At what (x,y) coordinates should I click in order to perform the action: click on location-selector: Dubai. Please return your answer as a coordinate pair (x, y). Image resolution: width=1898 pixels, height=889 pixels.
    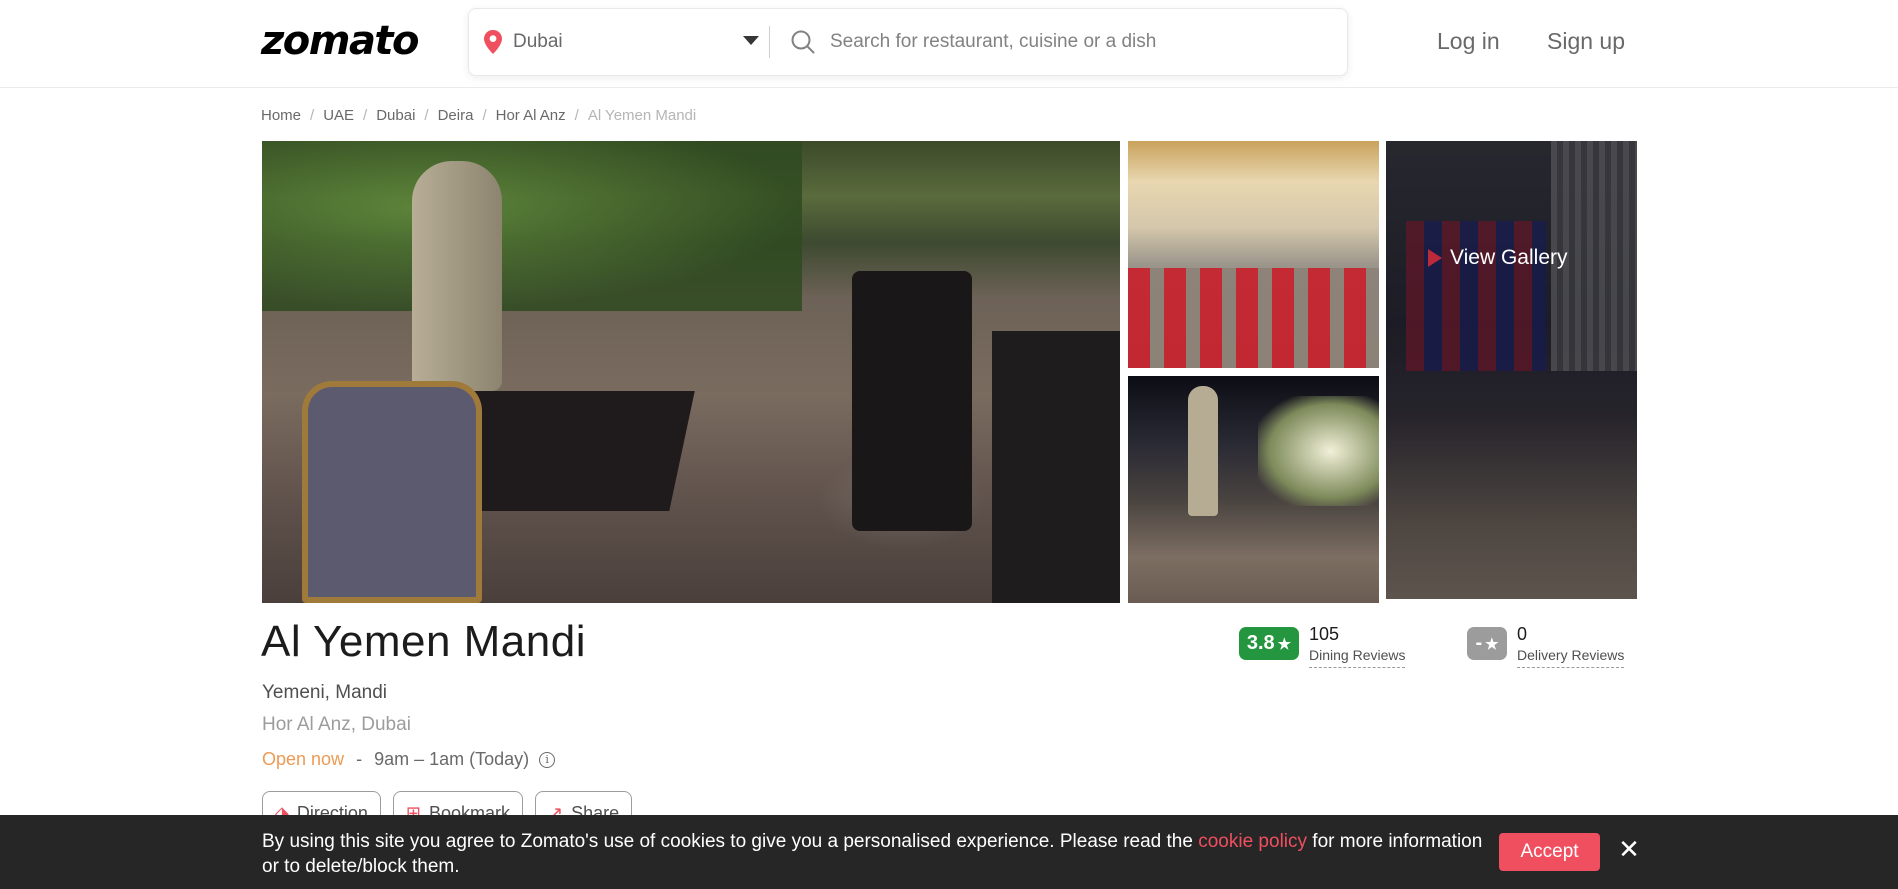
    Looking at the image, I should click on (538, 42).